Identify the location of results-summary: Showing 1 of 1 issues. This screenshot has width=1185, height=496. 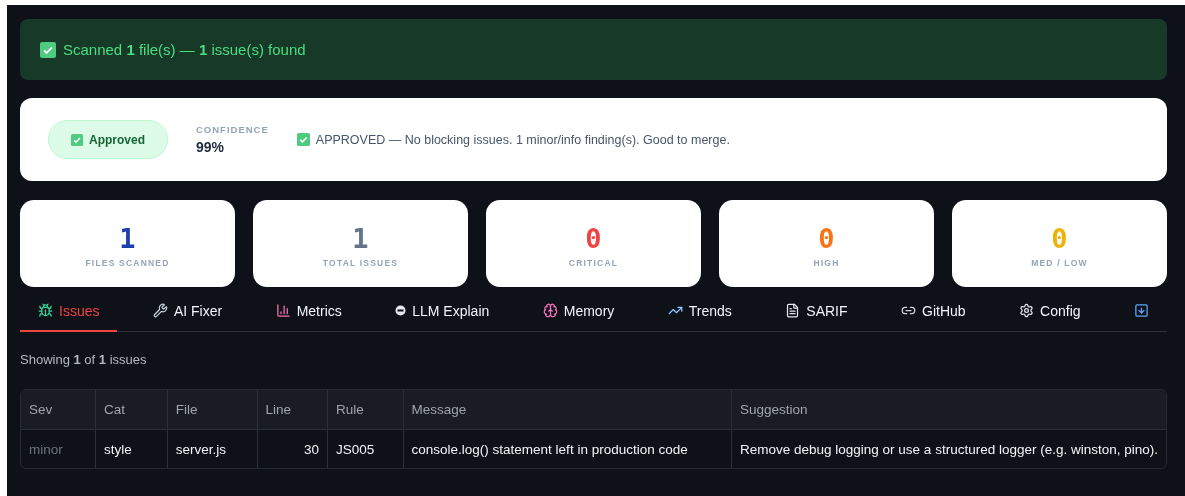
(84, 359).